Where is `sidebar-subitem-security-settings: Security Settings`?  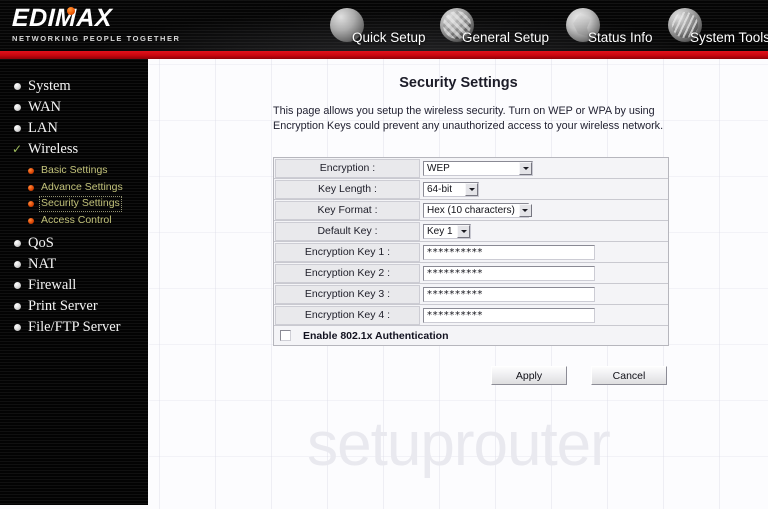
sidebar-subitem-security-settings: Security Settings is located at coordinates (74, 204).